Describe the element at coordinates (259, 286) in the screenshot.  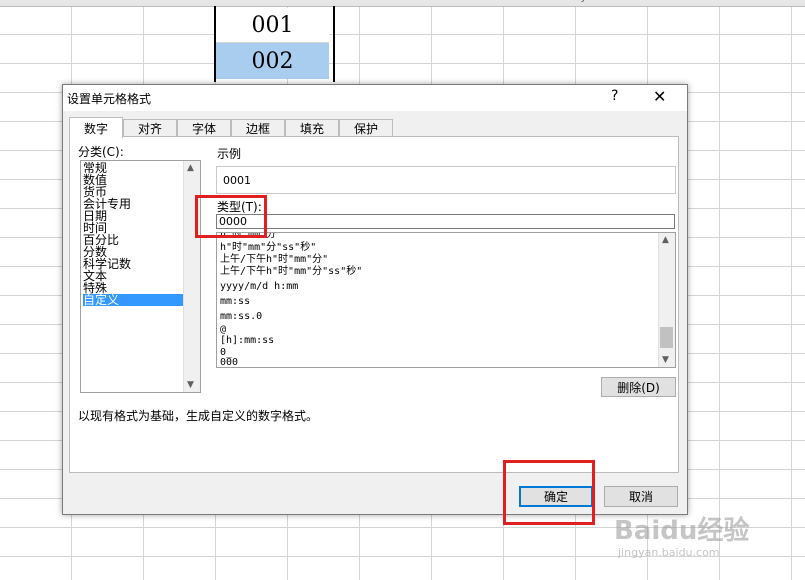
I see `format-item: yyyy/m/d h:mm` at that location.